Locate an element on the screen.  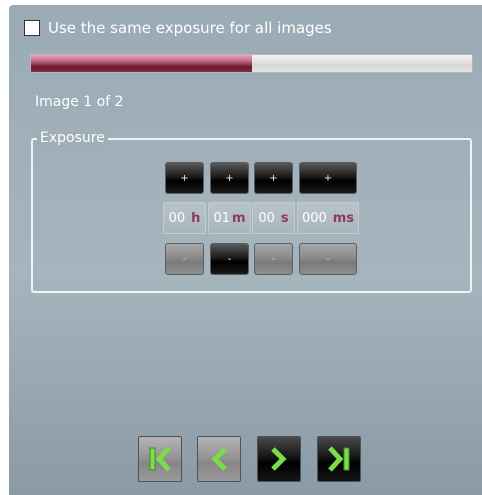
milliseconds-decrement-button: - is located at coordinates (328, 259).